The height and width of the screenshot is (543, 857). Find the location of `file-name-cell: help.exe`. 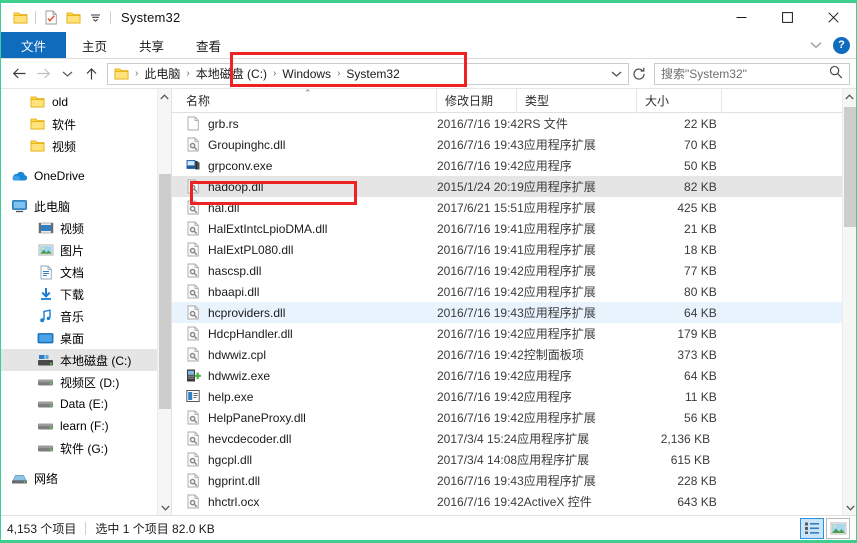

file-name-cell: help.exe is located at coordinates (304, 397).